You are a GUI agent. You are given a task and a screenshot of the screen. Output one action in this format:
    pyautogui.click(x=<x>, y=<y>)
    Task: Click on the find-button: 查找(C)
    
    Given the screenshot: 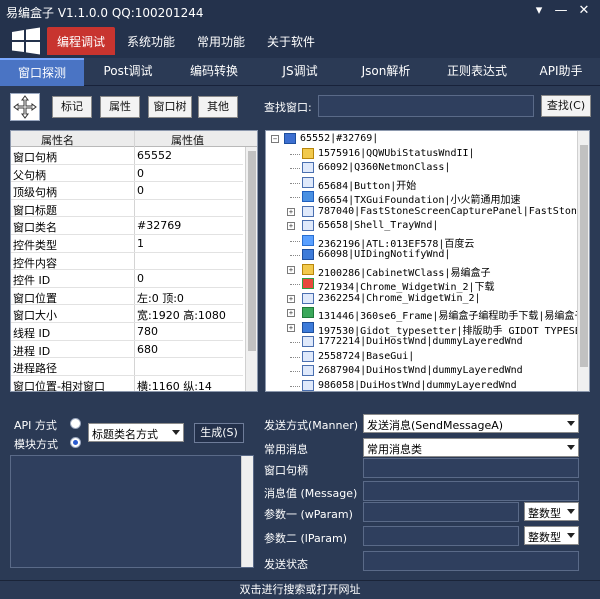 What is the action you would take?
    pyautogui.click(x=566, y=106)
    